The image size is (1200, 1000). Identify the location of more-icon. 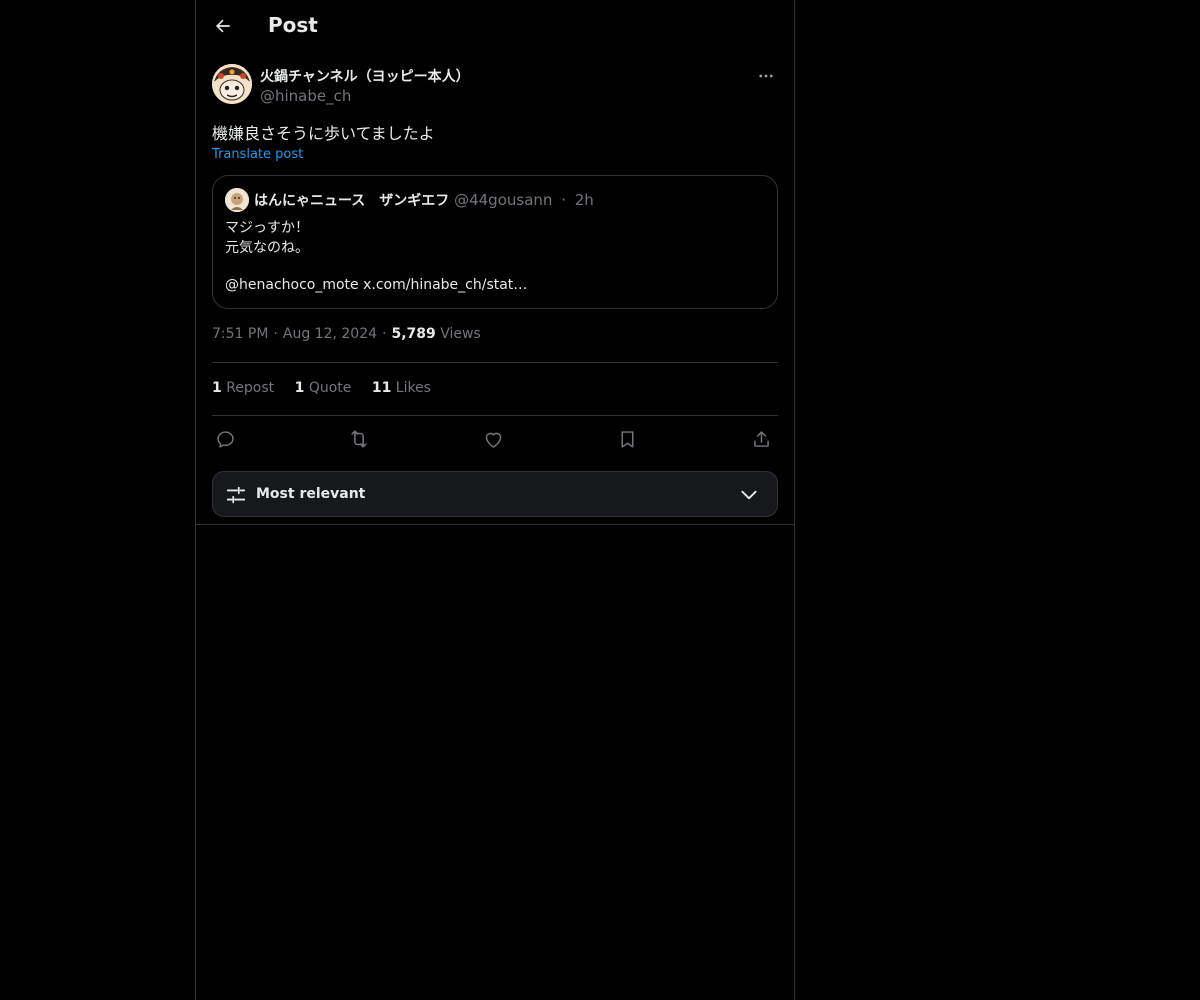
(766, 76).